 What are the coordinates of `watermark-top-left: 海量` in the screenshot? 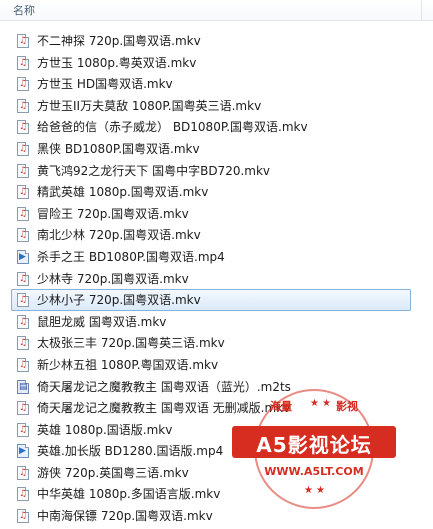 It's located at (281, 406).